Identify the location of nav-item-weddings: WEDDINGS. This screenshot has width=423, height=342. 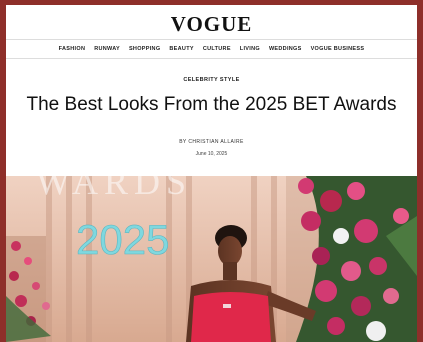
(285, 49).